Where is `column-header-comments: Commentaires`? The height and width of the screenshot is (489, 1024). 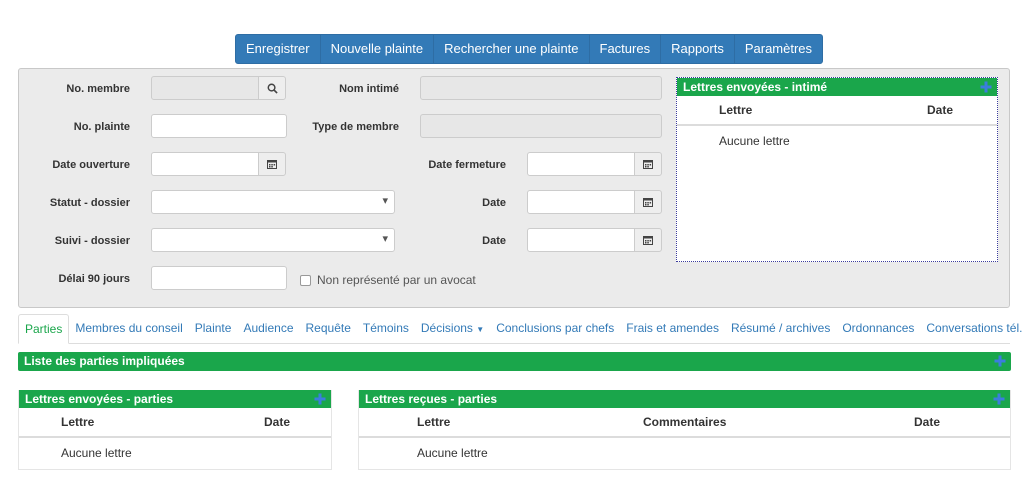 column-header-comments: Commentaires is located at coordinates (770, 423).